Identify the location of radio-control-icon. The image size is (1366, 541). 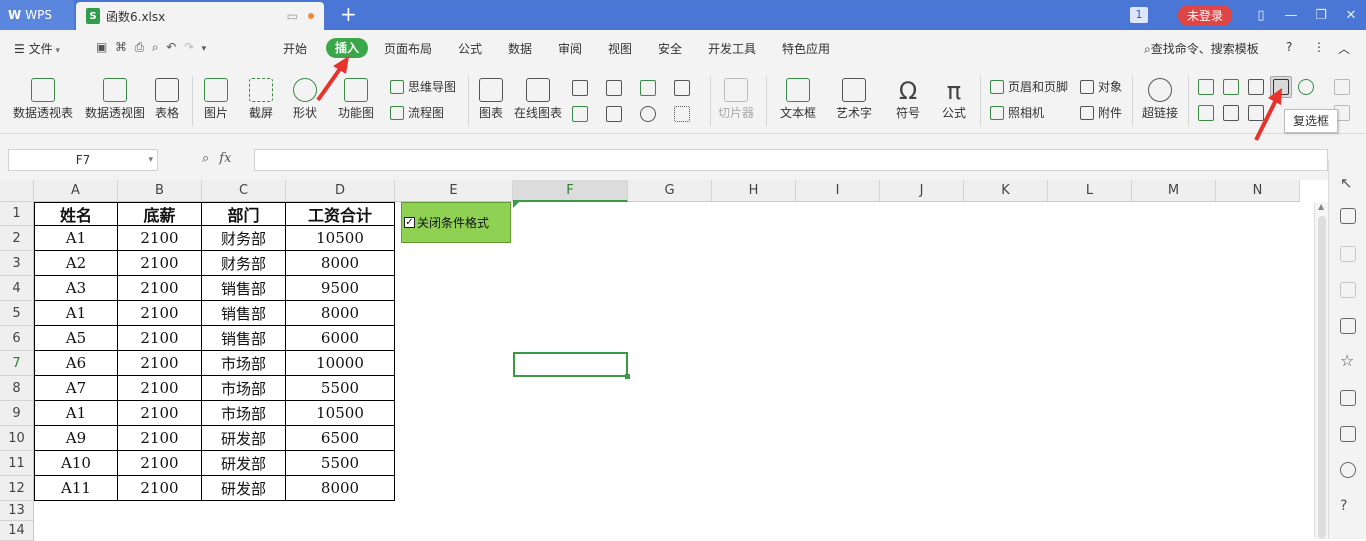
(1306, 87).